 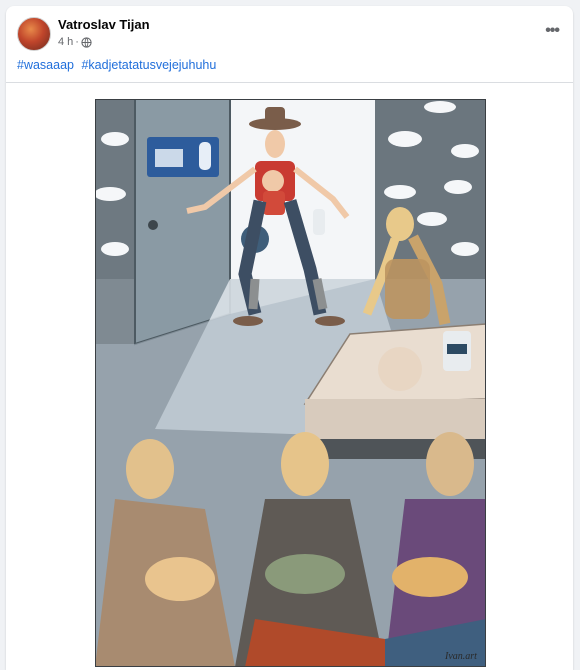 I want to click on globe-icon, so click(x=86, y=42).